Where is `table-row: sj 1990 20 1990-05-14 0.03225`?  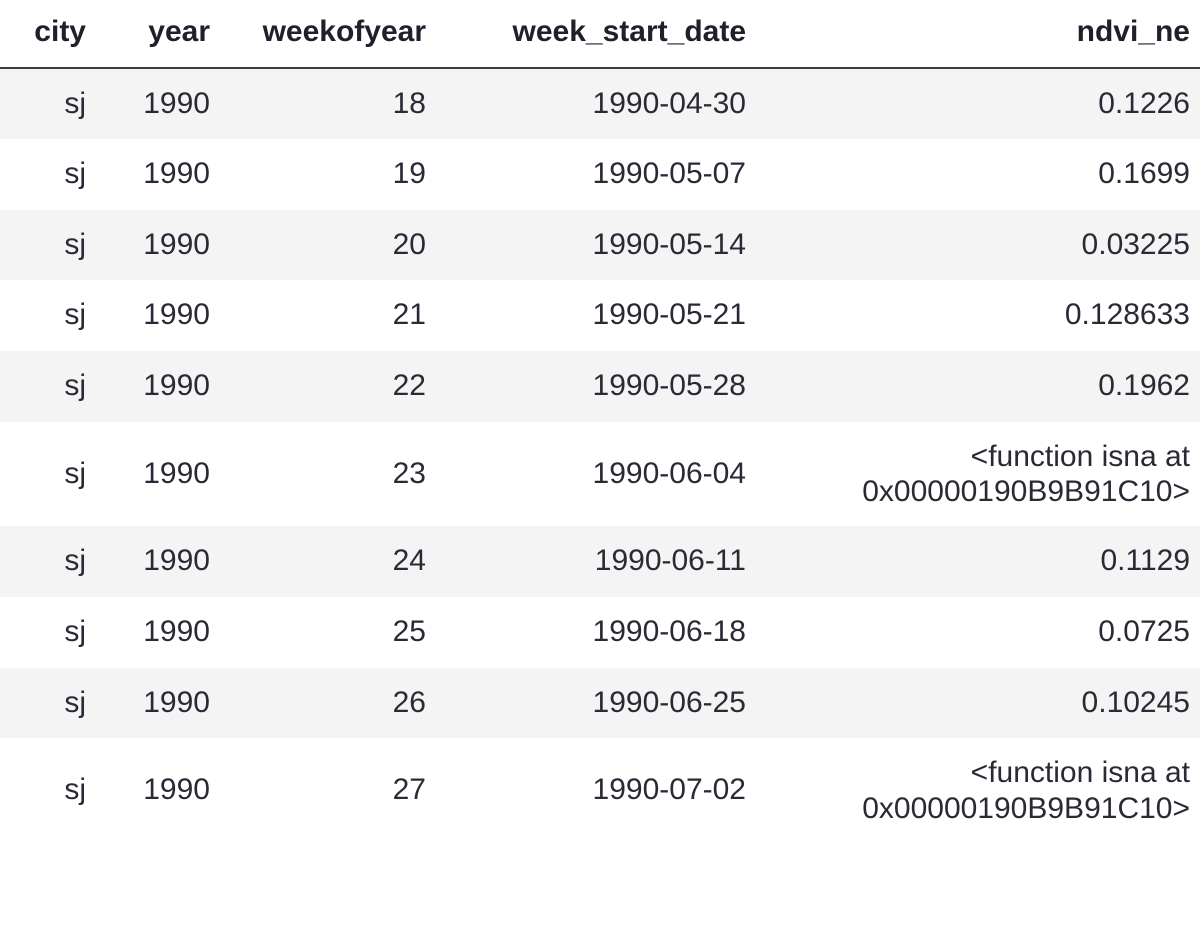
table-row: sj 1990 20 1990-05-14 0.03225 is located at coordinates (600, 245).